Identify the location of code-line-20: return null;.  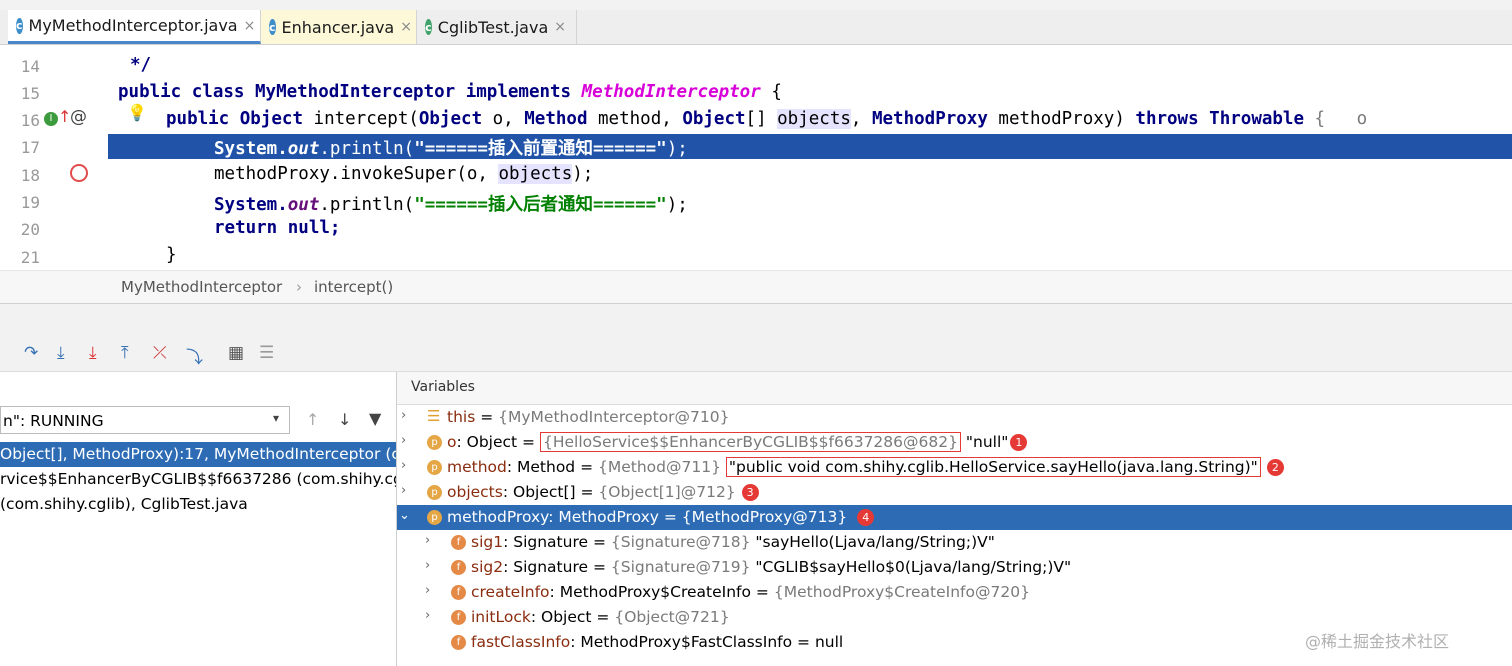
(277, 228).